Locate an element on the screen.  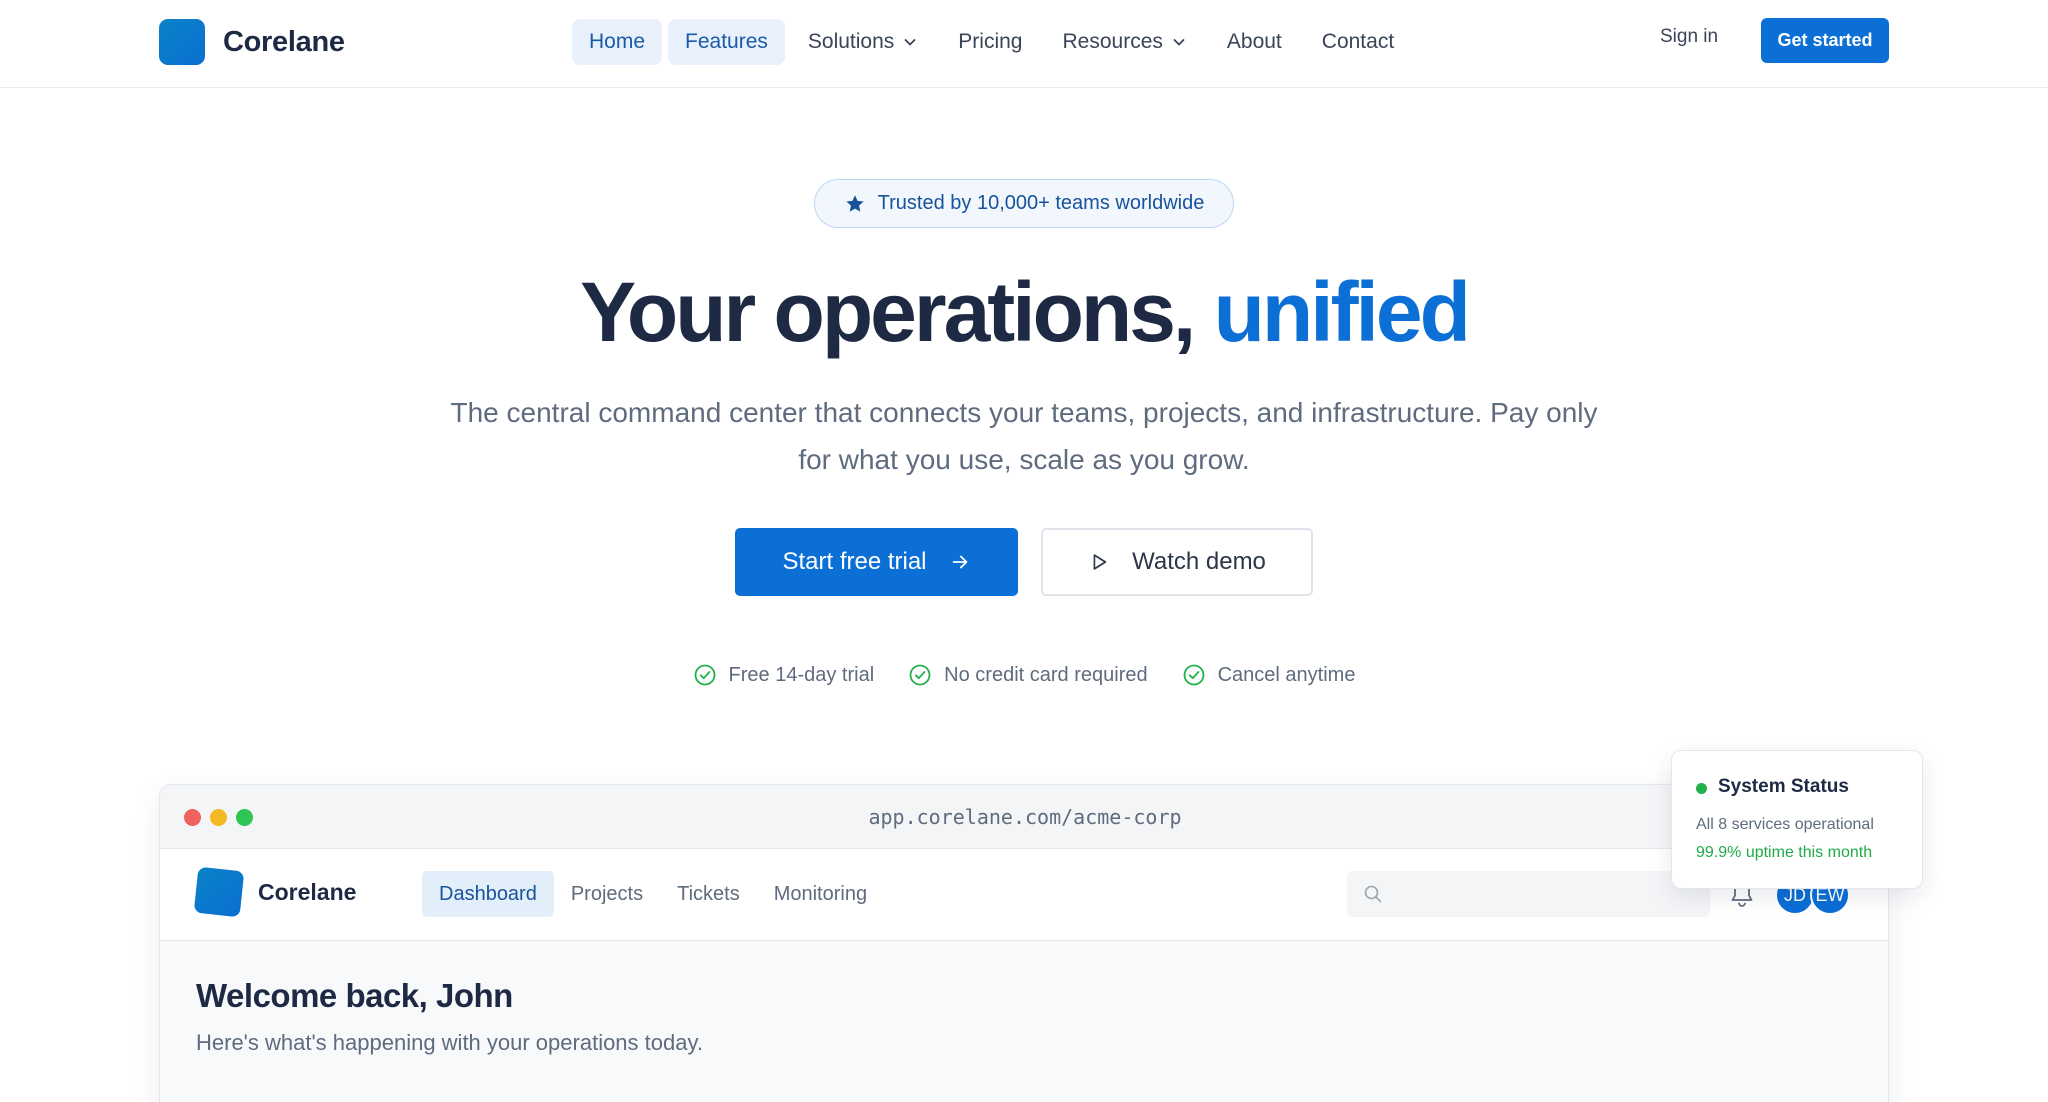
perk-label: Free 14-day trial is located at coordinates (801, 674).